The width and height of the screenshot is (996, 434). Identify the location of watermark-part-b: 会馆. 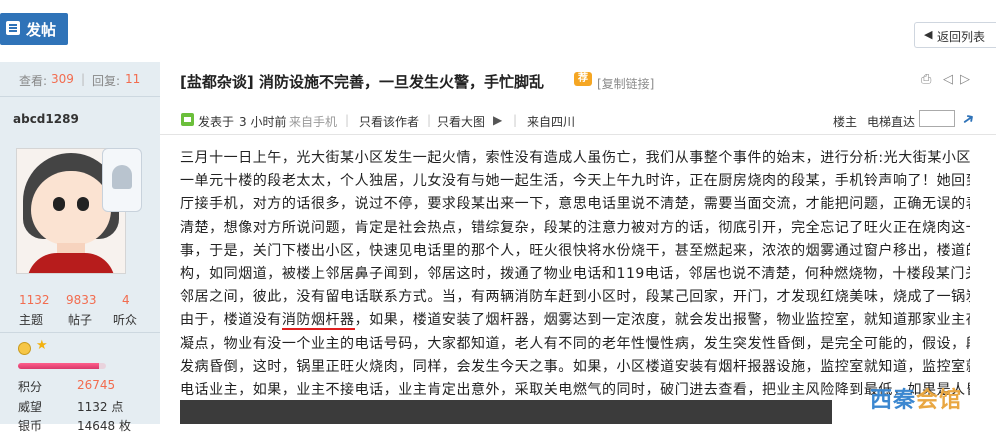
(939, 400).